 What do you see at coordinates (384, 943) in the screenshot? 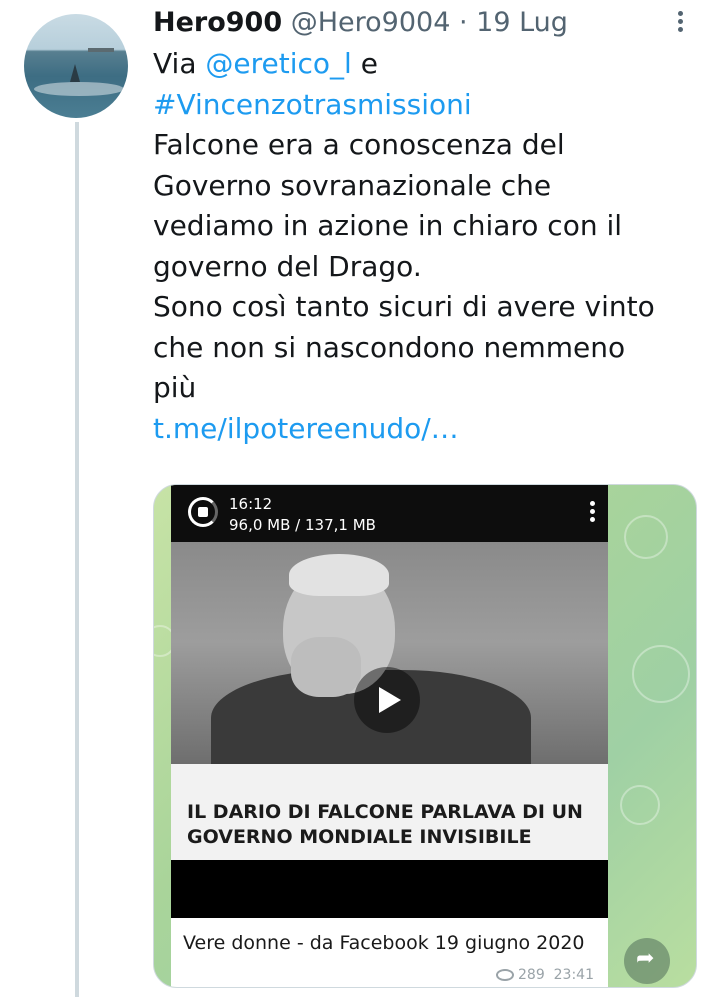
I see `message-text: Vere donne - da Facebook 19 giugno 2020` at bounding box center [384, 943].